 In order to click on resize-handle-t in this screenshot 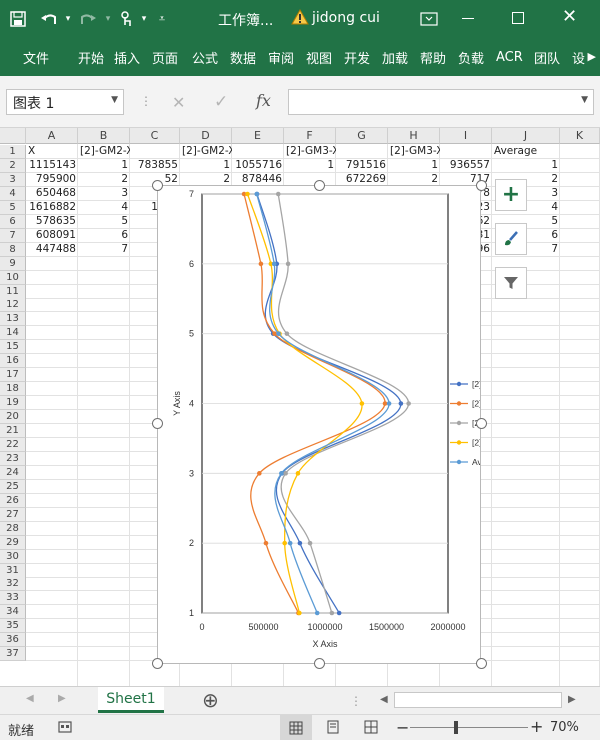, I will do `click(319, 185)`.